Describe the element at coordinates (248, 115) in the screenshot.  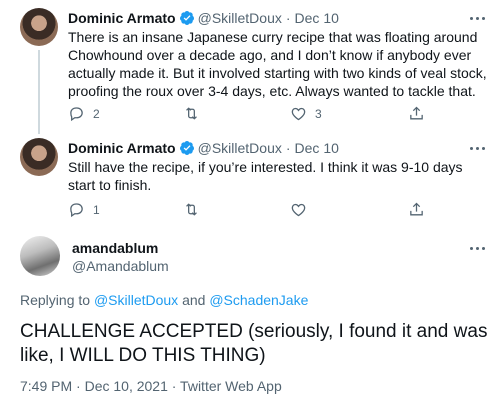
I see `tweet-actions: 2 3` at that location.